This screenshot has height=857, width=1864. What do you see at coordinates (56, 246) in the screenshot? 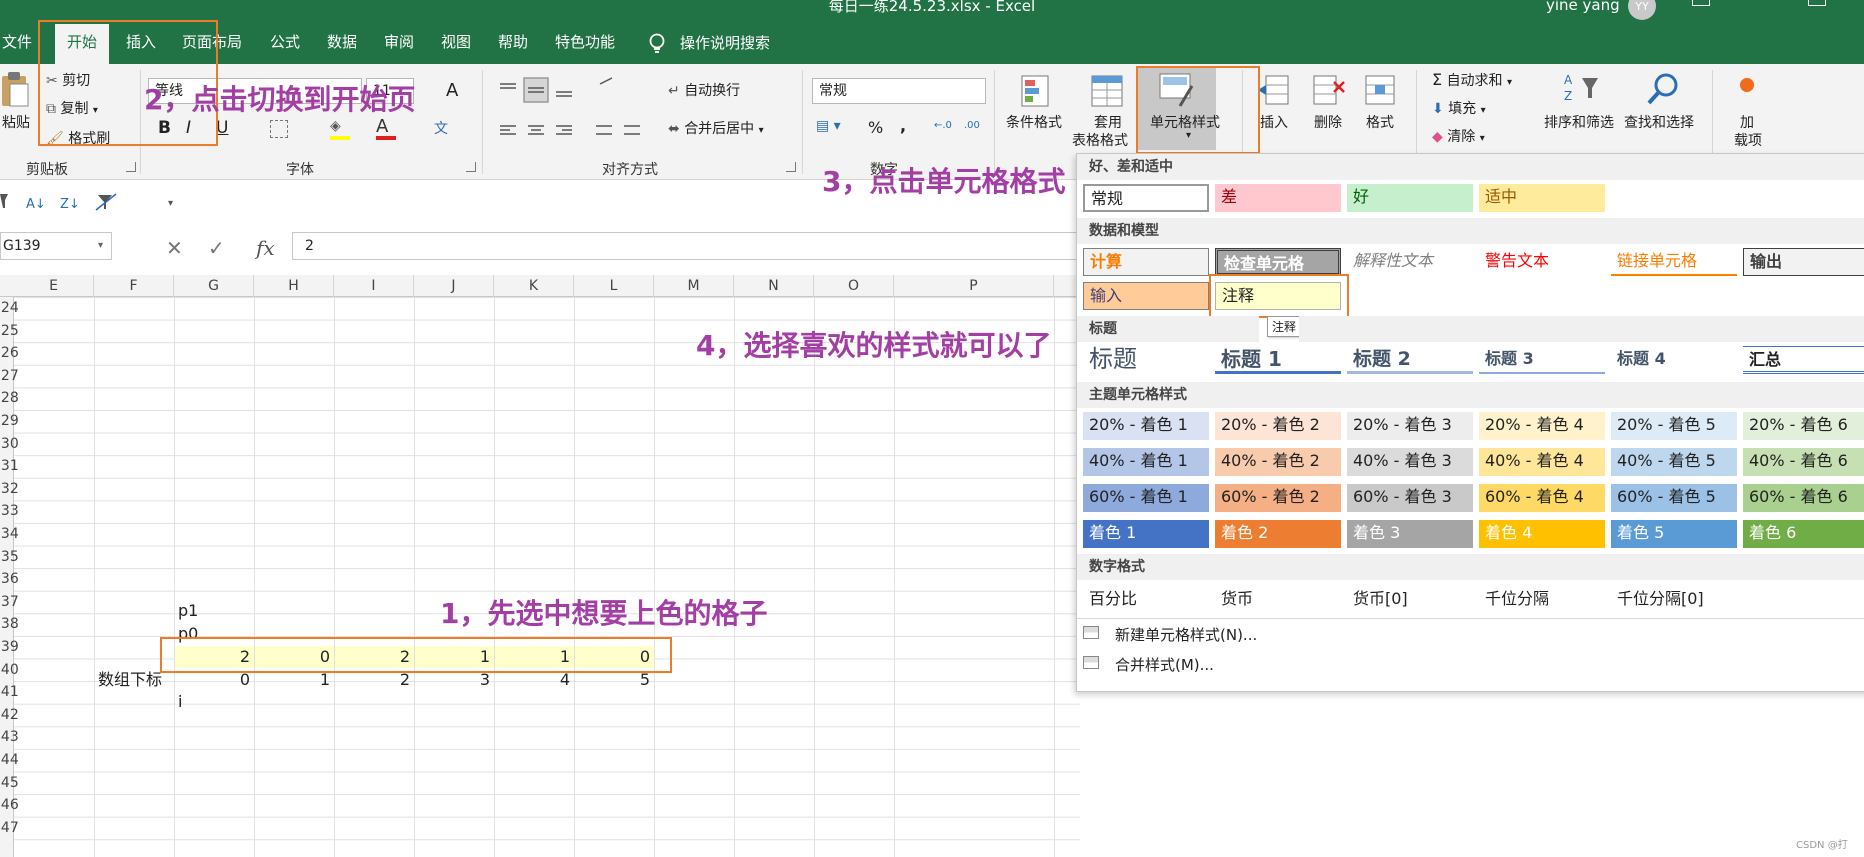
I see `name-box: G139` at bounding box center [56, 246].